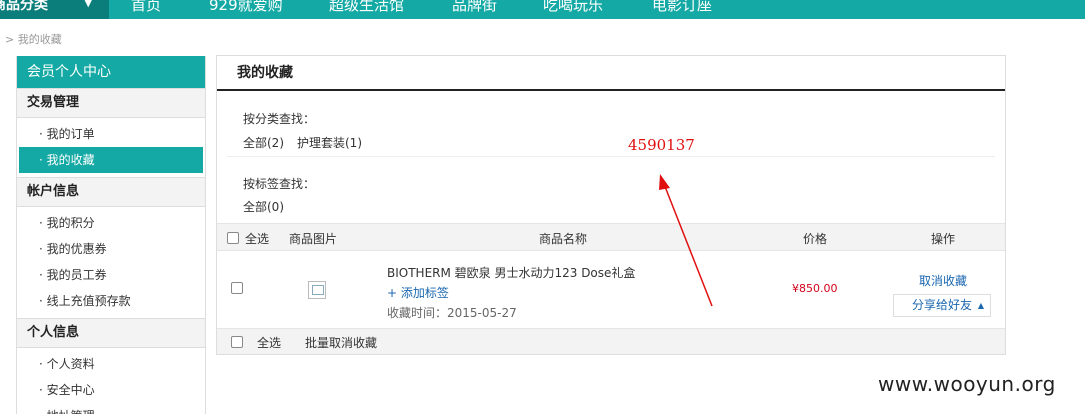 The height and width of the screenshot is (414, 1085). I want to click on nav-item-life: 超级生活馆, so click(366, 7).